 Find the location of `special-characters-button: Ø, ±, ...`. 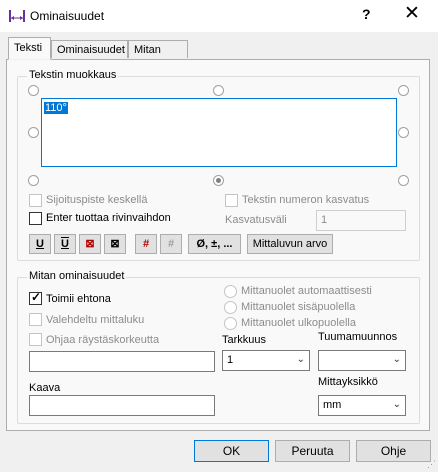

special-characters-button: Ø, ±, ... is located at coordinates (214, 244).